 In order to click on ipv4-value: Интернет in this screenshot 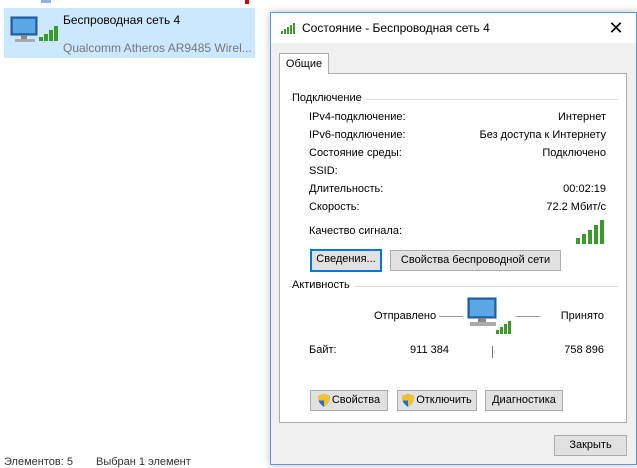, I will do `click(582, 117)`.